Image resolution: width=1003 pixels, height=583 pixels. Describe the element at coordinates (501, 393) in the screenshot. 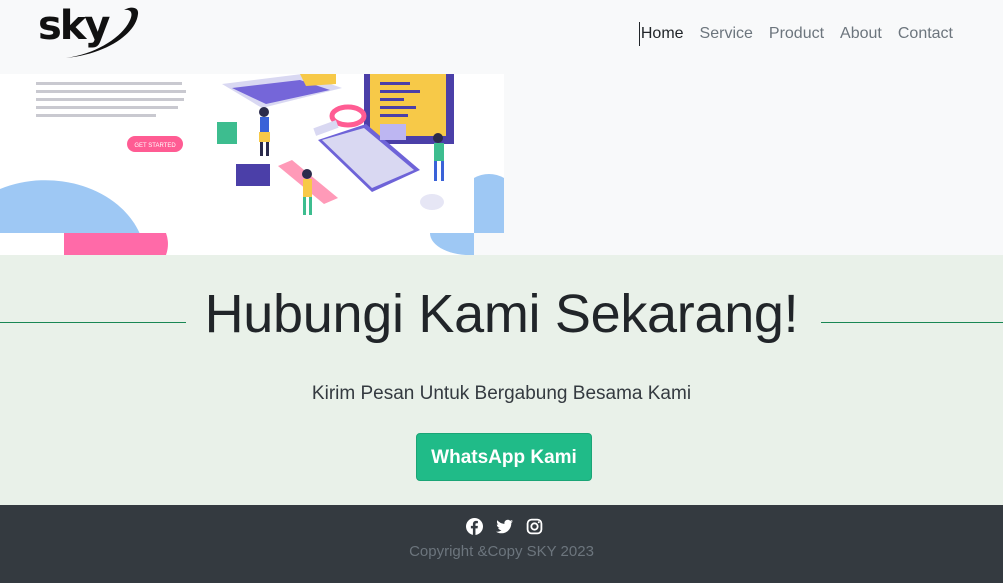

I see `contact-subtitle: Kirim Pesan Untuk Bergabung Besama Kami` at that location.